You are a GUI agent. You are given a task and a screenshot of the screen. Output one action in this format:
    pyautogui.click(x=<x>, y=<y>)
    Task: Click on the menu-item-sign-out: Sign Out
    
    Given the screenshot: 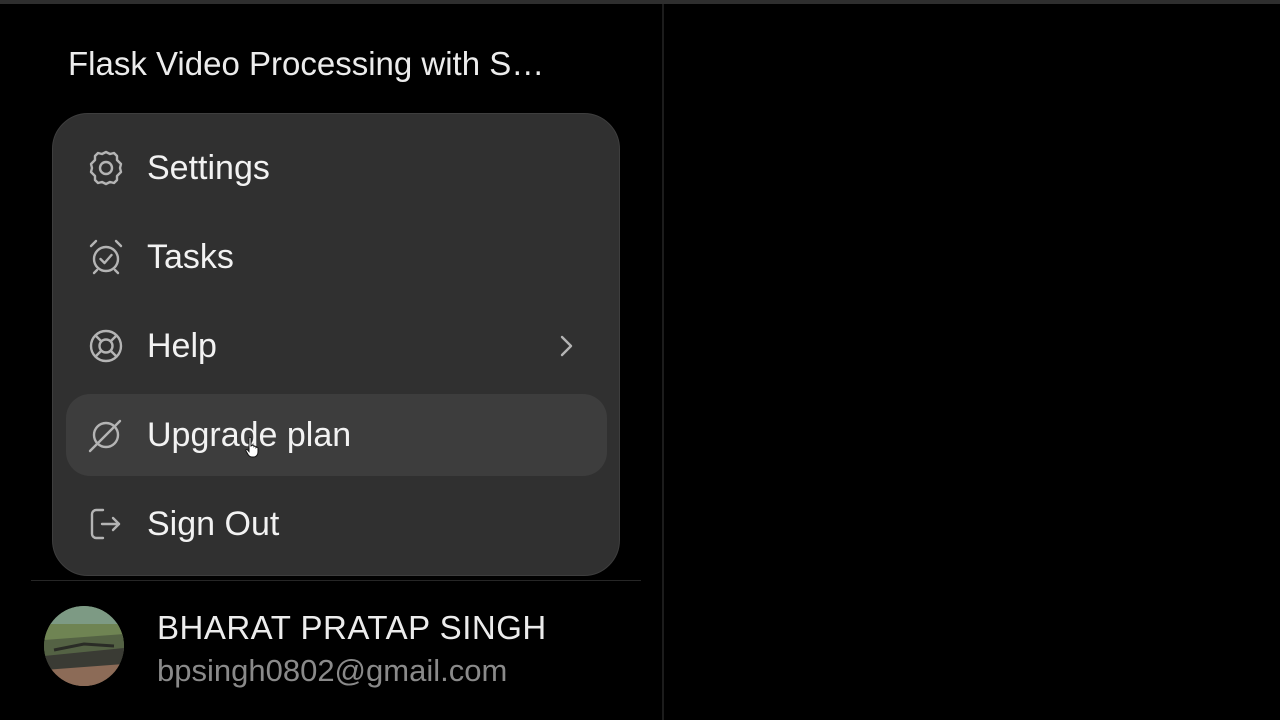 What is the action you would take?
    pyautogui.click(x=336, y=524)
    